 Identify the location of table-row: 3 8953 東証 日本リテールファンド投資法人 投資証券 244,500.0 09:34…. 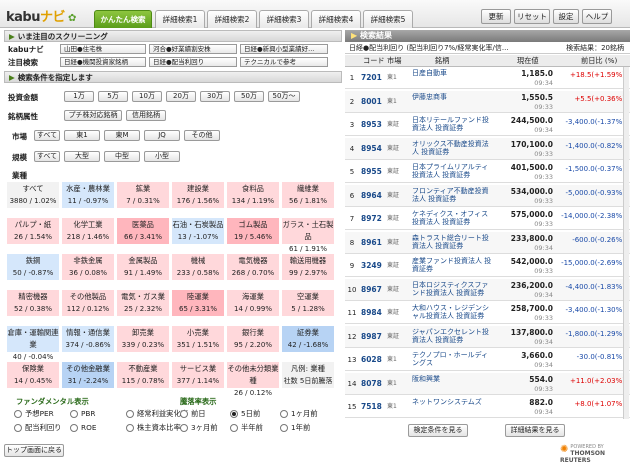
(487, 125).